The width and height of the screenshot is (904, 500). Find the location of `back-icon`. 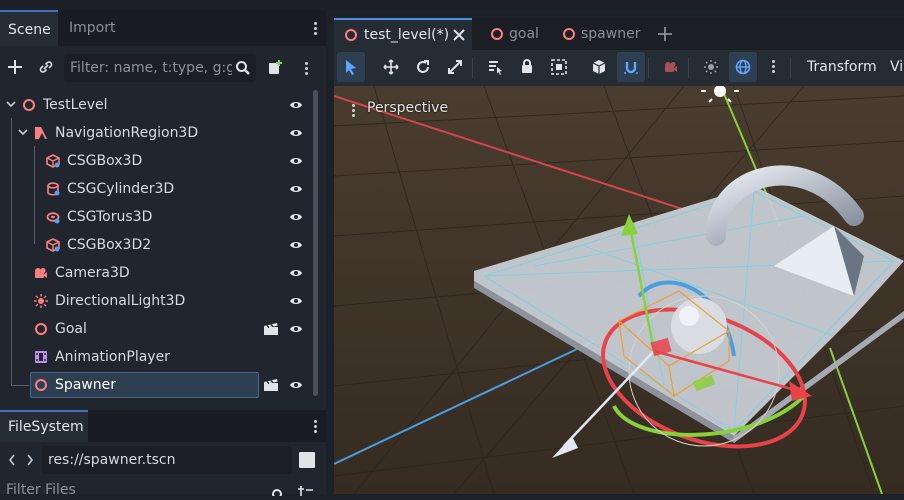

back-icon is located at coordinates (12, 460).